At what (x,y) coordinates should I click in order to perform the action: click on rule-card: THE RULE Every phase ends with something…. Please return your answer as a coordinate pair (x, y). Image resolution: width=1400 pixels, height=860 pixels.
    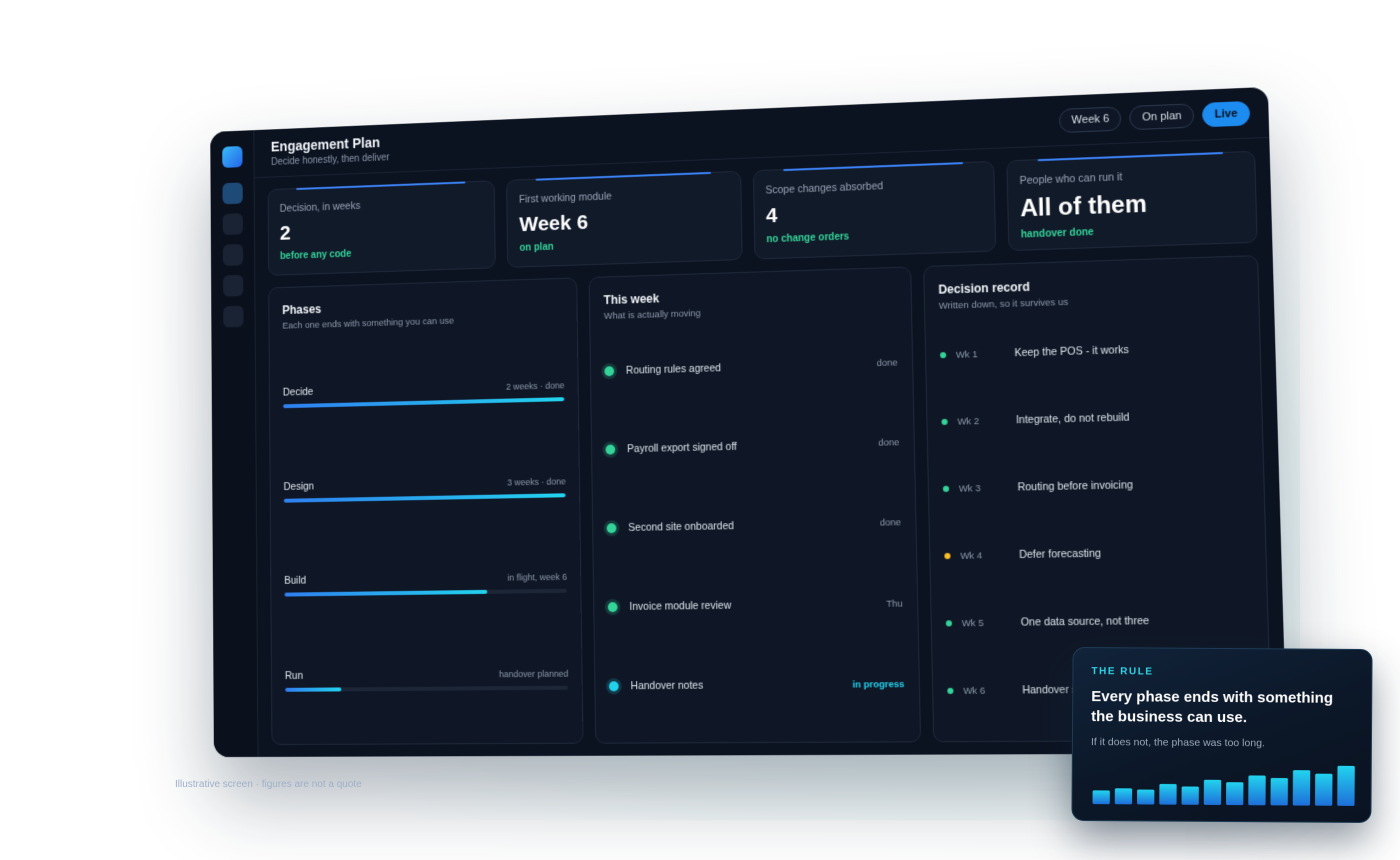
    Looking at the image, I should click on (1222, 735).